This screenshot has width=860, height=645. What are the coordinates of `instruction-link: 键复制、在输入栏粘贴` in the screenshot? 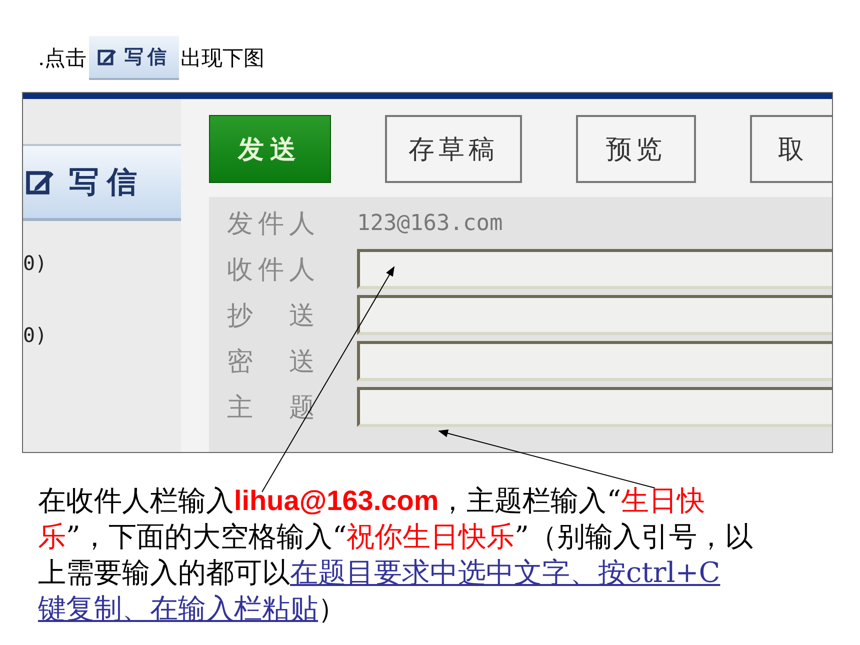 It's located at (178, 608).